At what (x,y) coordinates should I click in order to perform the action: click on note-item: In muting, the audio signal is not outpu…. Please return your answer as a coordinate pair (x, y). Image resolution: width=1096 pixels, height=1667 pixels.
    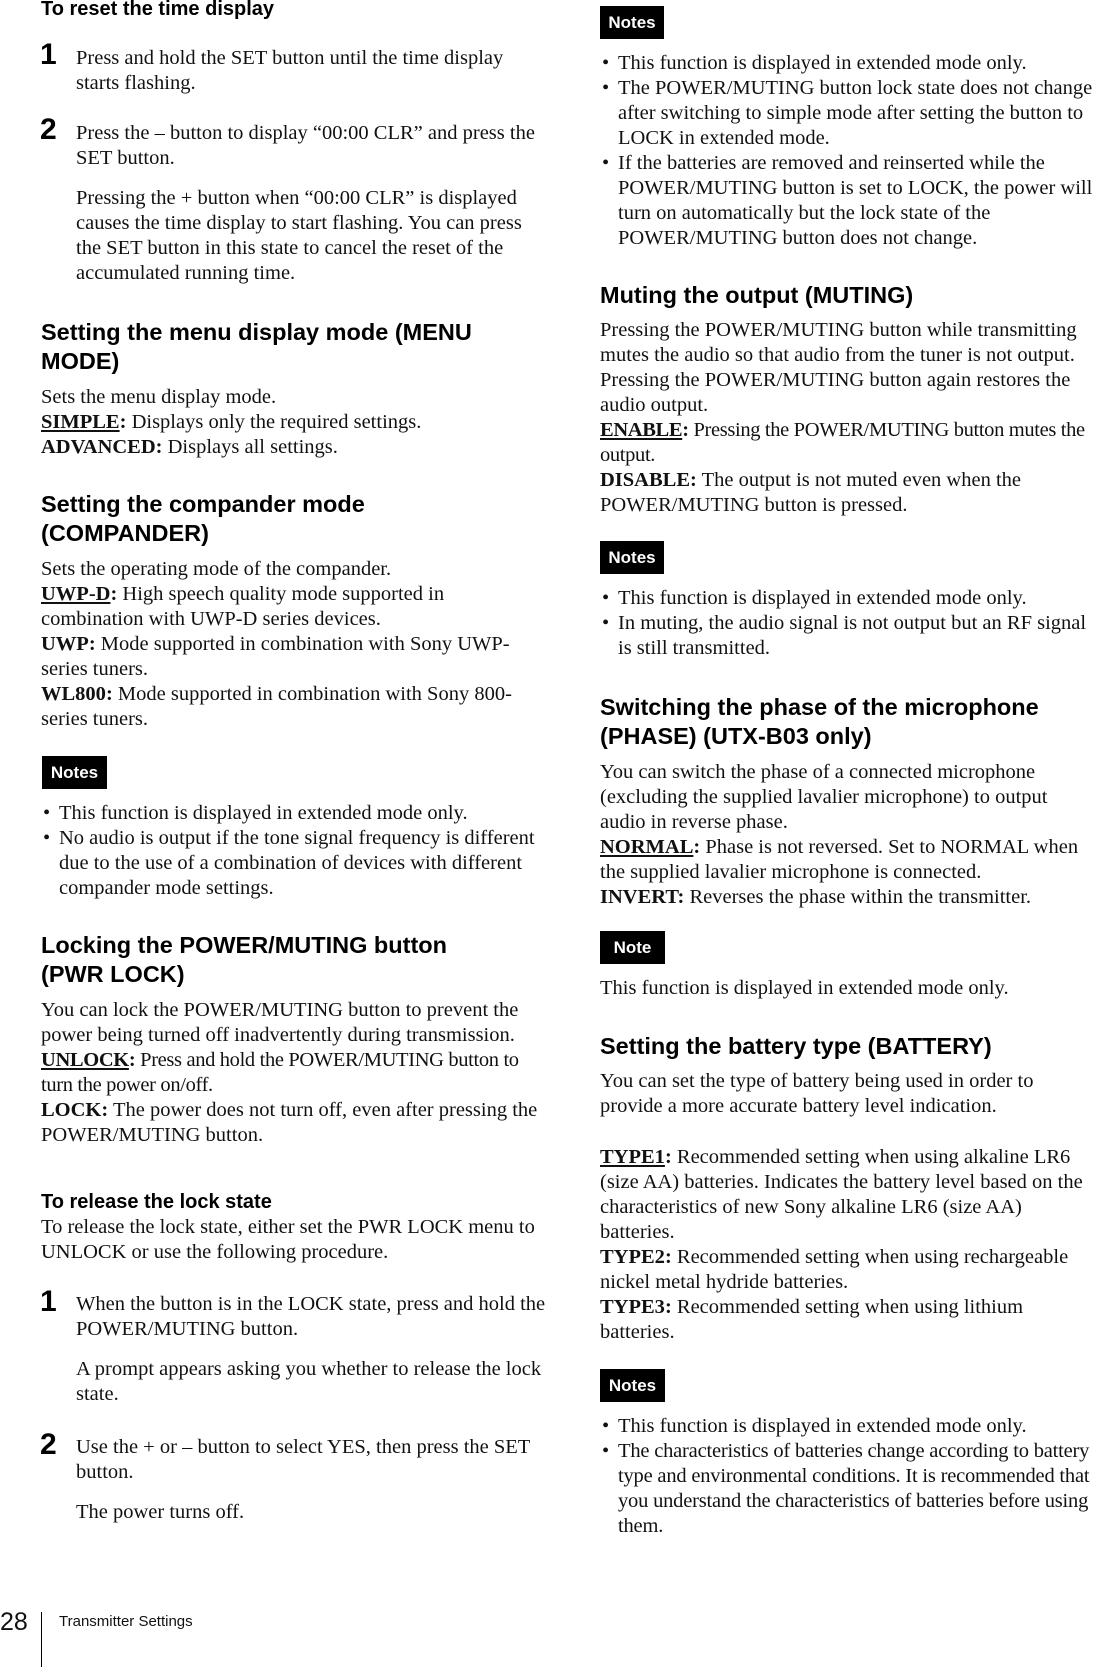
    Looking at the image, I should click on (848, 636).